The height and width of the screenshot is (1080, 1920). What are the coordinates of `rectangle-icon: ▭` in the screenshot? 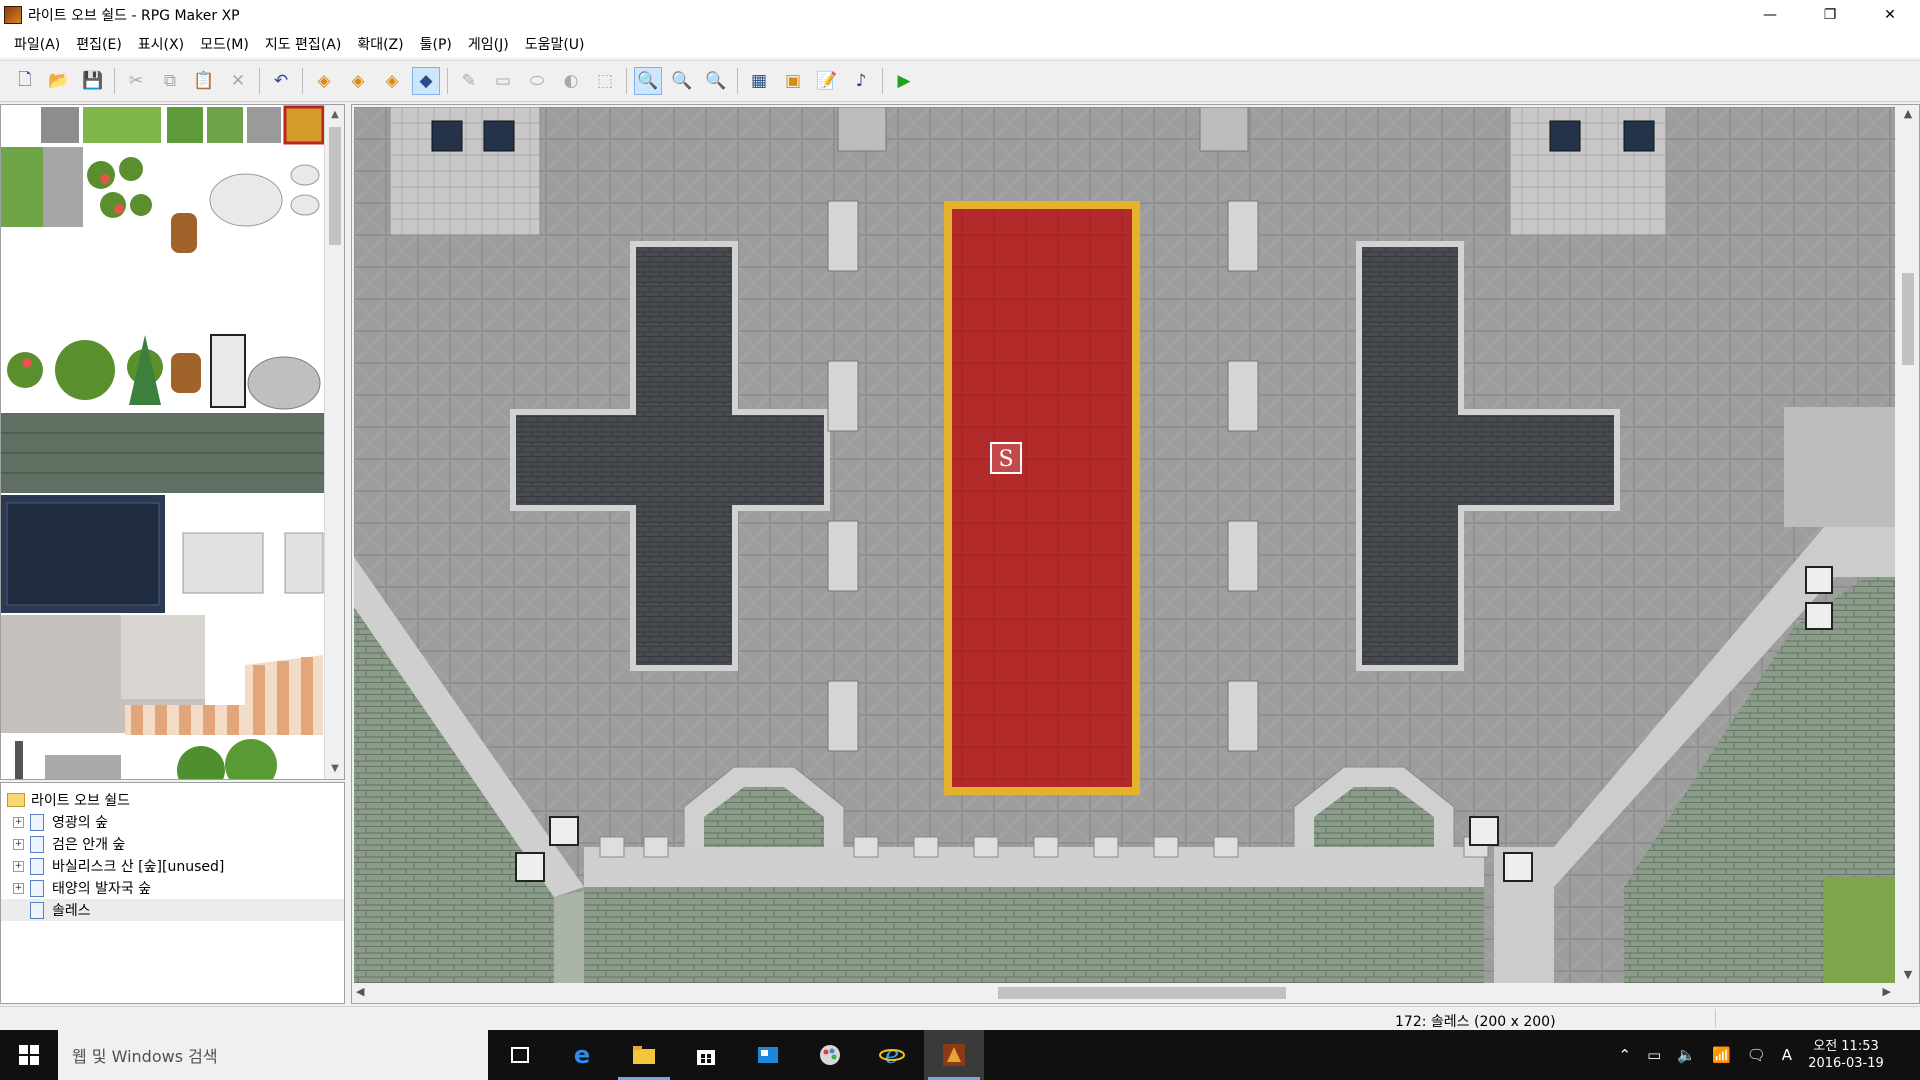 It's located at (503, 81).